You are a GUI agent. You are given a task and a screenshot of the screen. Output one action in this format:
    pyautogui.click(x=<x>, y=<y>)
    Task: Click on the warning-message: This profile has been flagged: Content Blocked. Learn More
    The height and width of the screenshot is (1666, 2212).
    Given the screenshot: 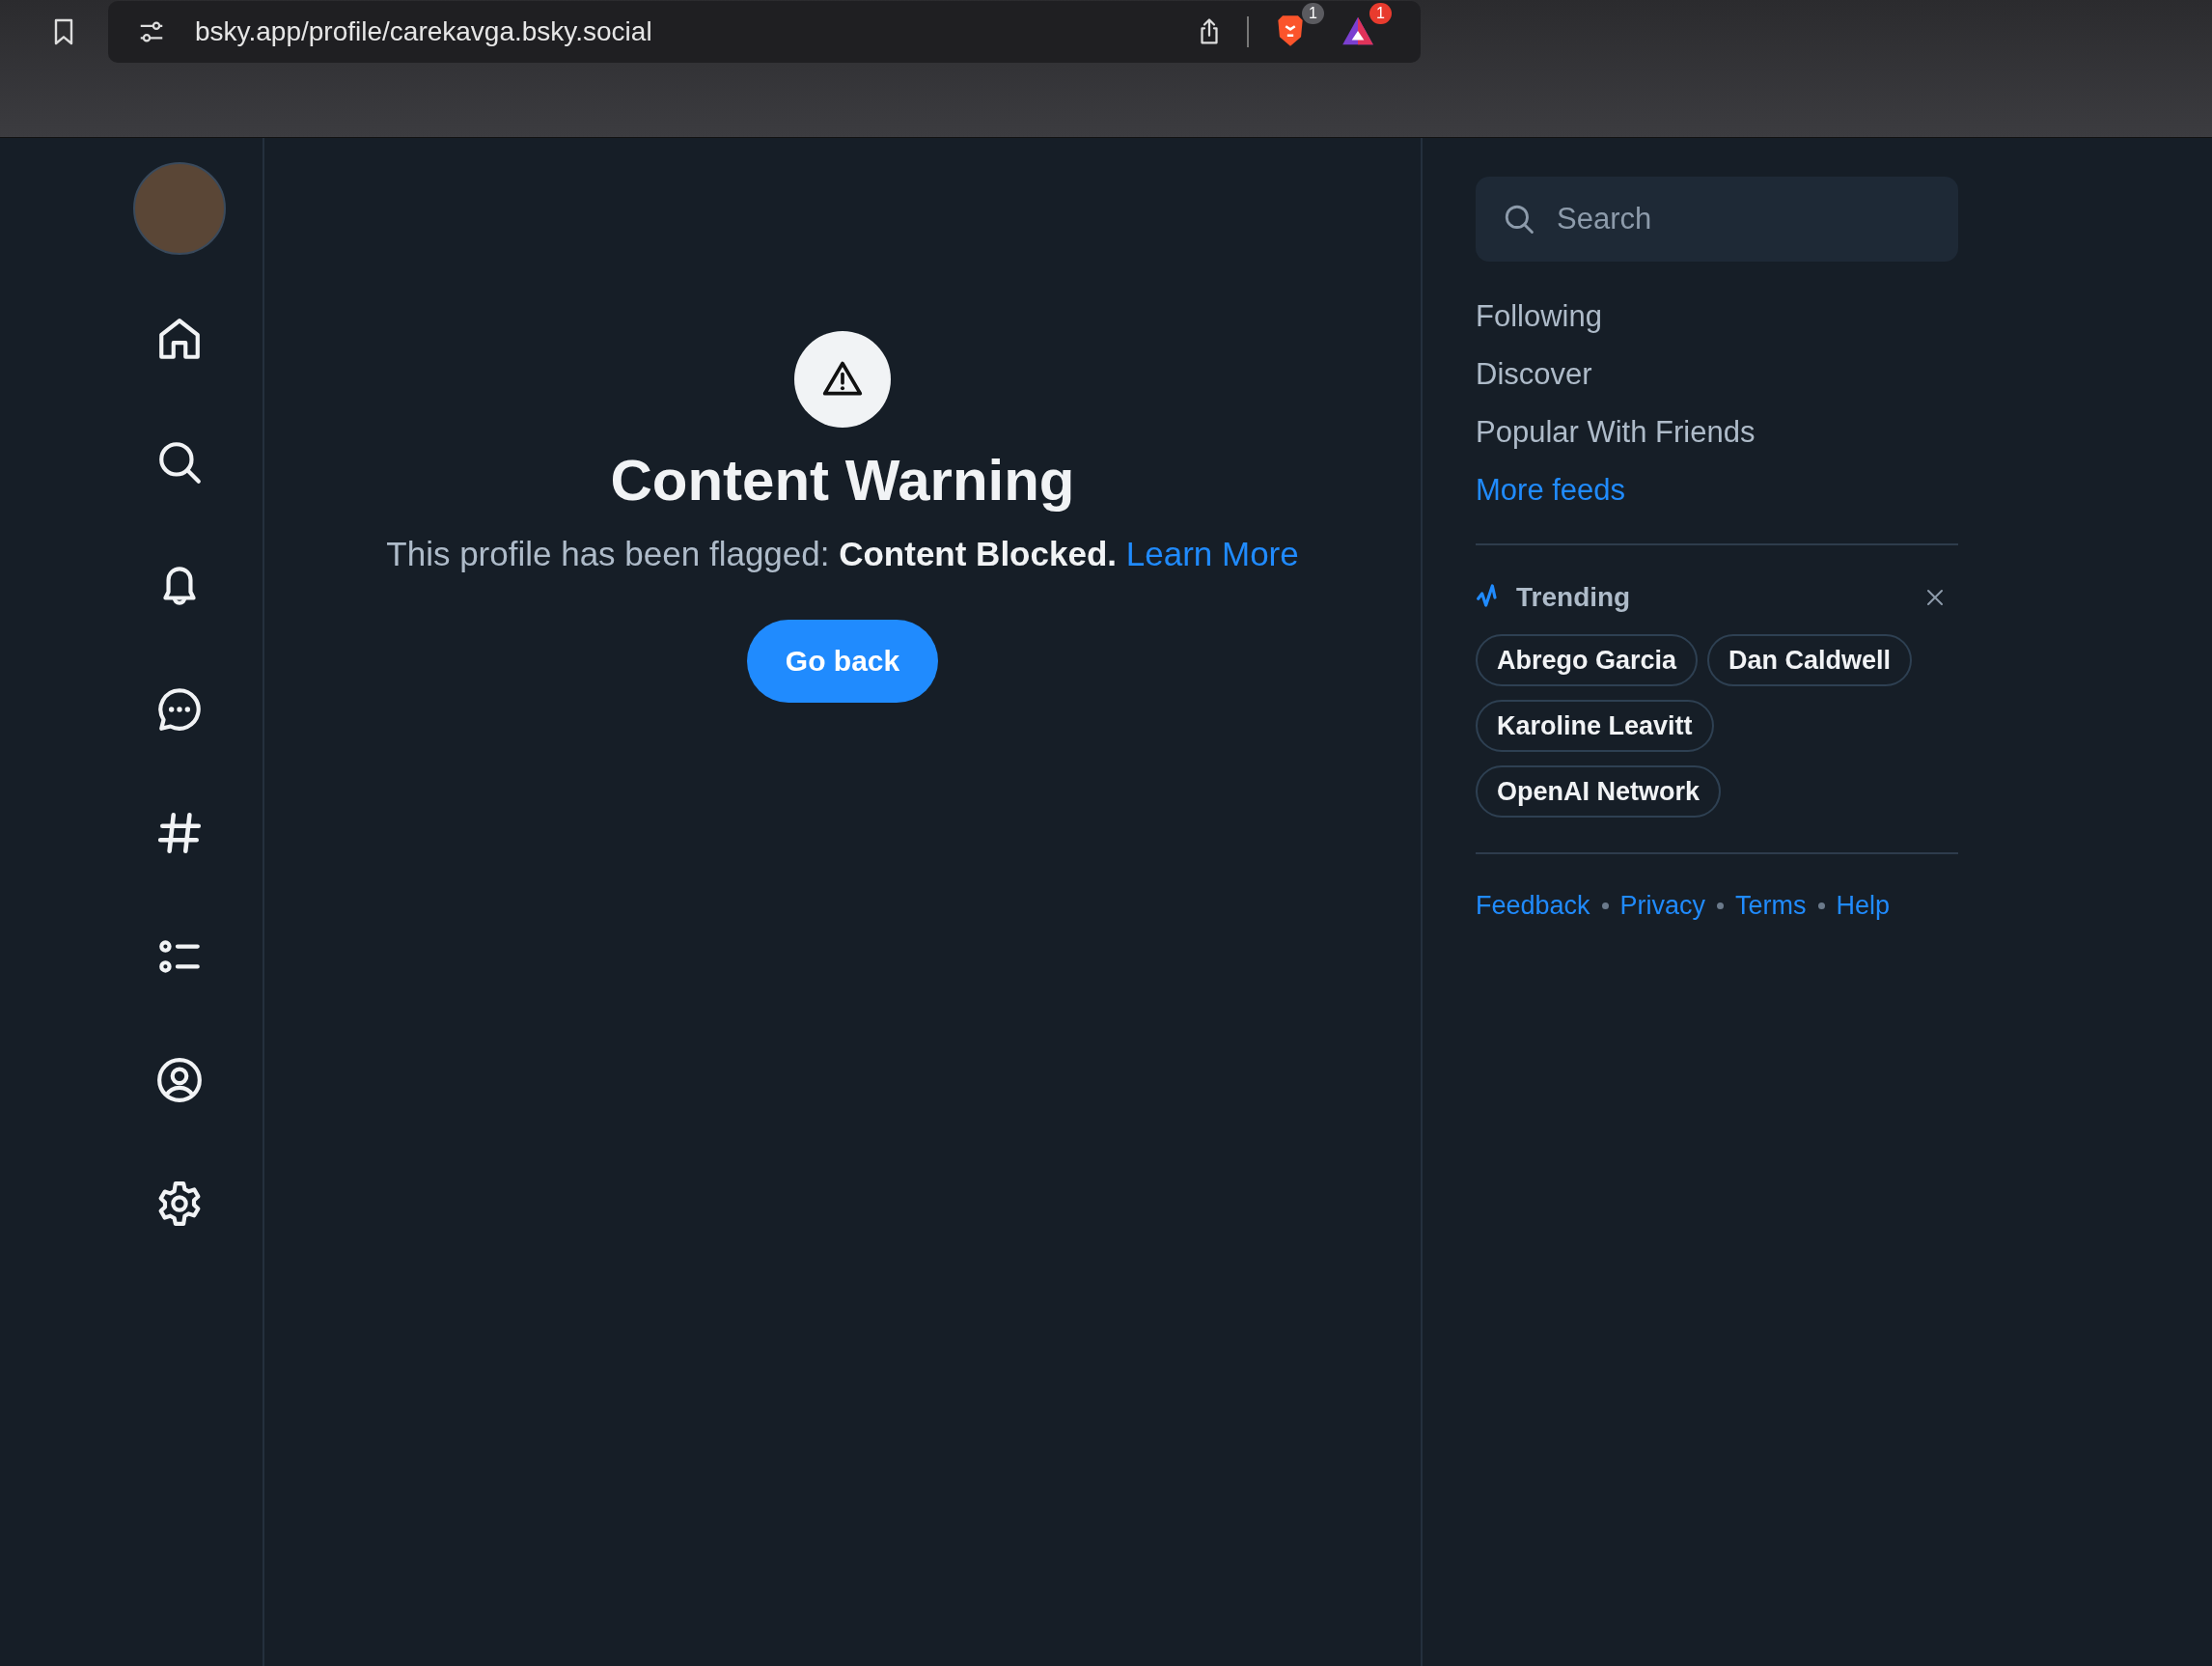 What is the action you would take?
    pyautogui.click(x=842, y=554)
    